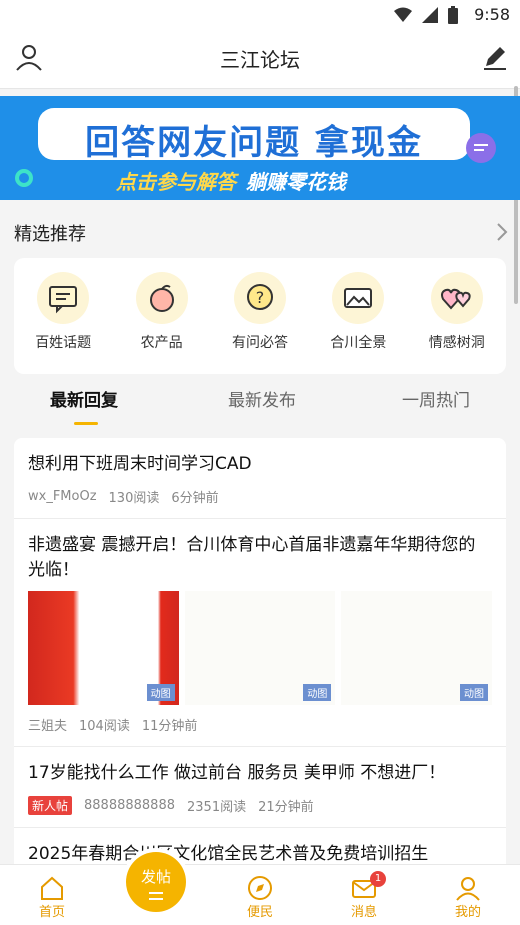 This screenshot has width=520, height=925. I want to click on banner-sub-a: 点击参与解答, so click(176, 182).